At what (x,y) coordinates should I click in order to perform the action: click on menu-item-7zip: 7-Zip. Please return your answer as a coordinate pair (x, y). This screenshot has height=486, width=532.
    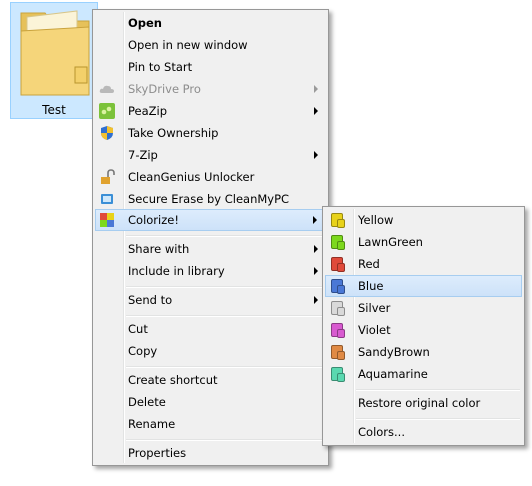
    Looking at the image, I should click on (210, 155).